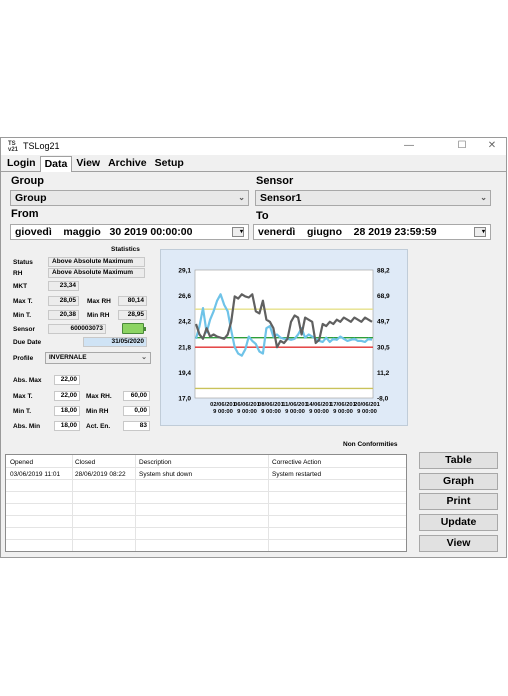  I want to click on column-header: Description, so click(155, 462).